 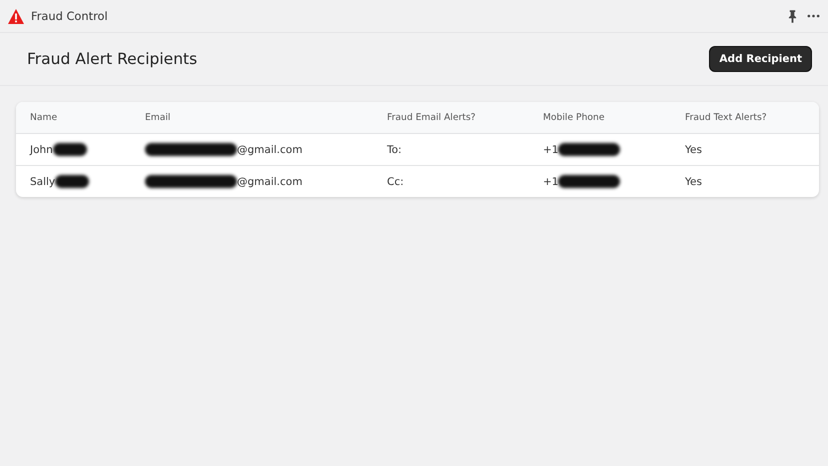 I want to click on column-header: Name, so click(x=44, y=117).